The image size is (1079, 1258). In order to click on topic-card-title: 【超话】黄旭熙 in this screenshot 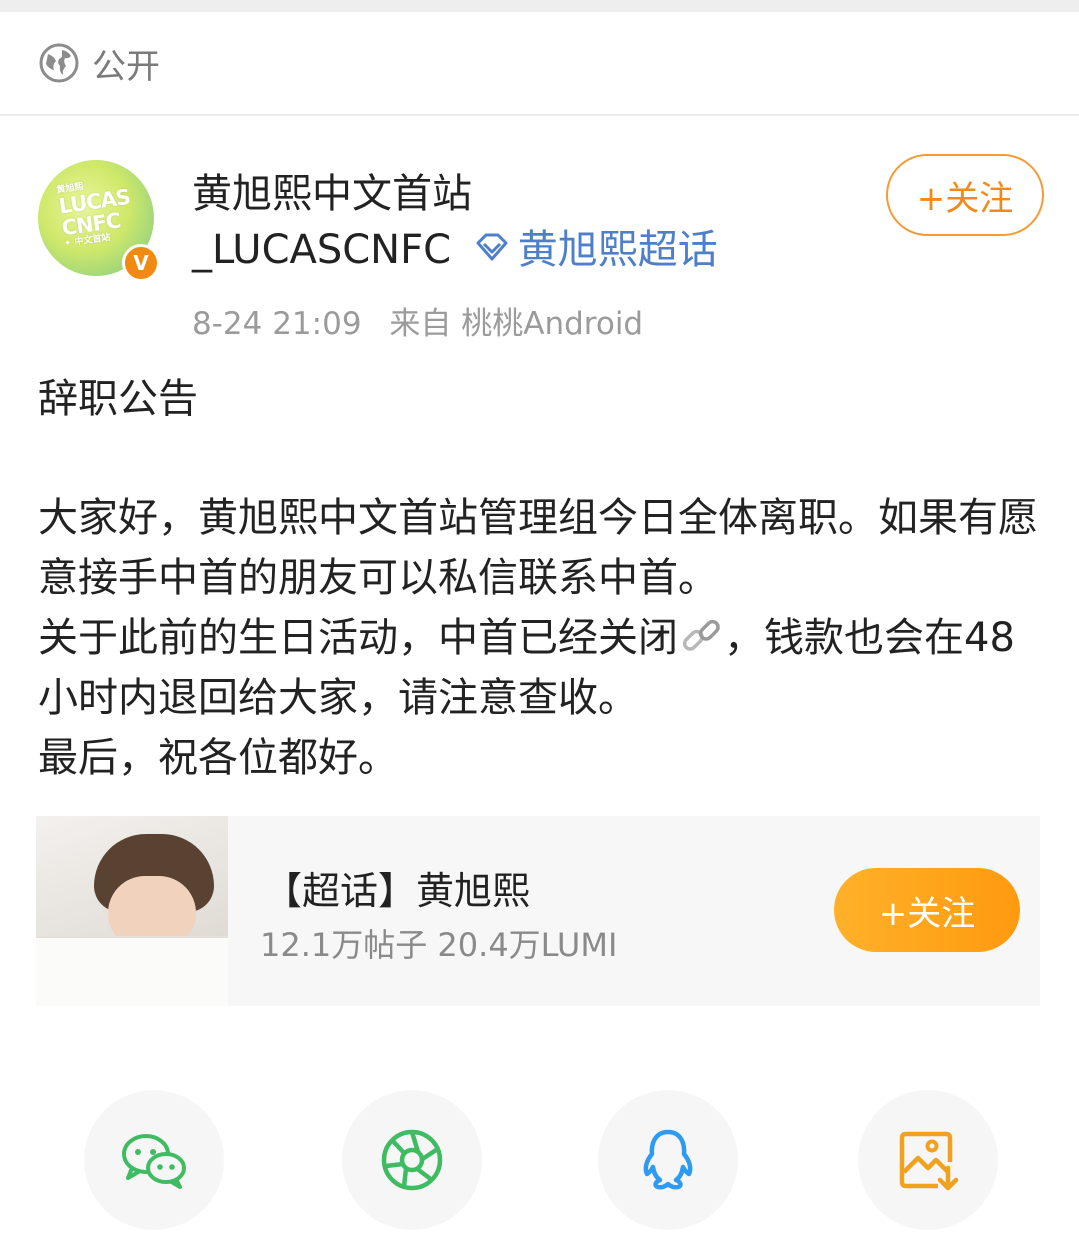, I will do `click(397, 891)`.